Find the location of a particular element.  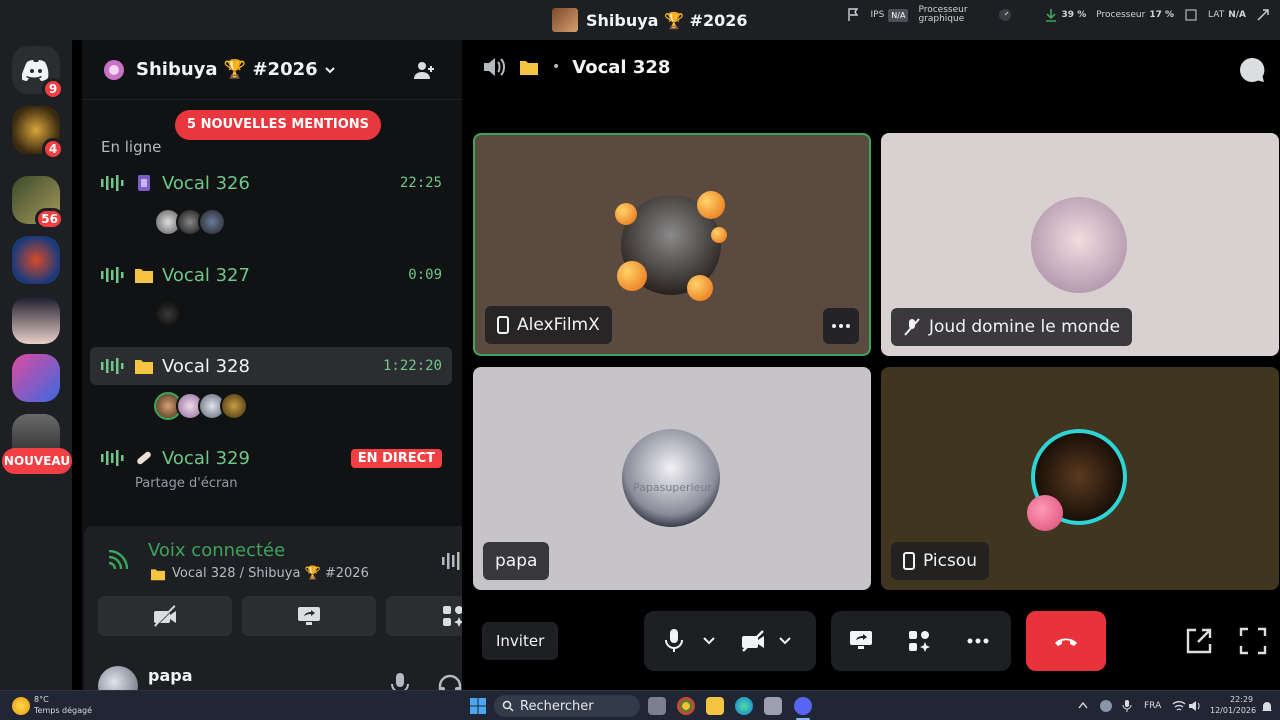

server-thumbnail is located at coordinates (565, 20).